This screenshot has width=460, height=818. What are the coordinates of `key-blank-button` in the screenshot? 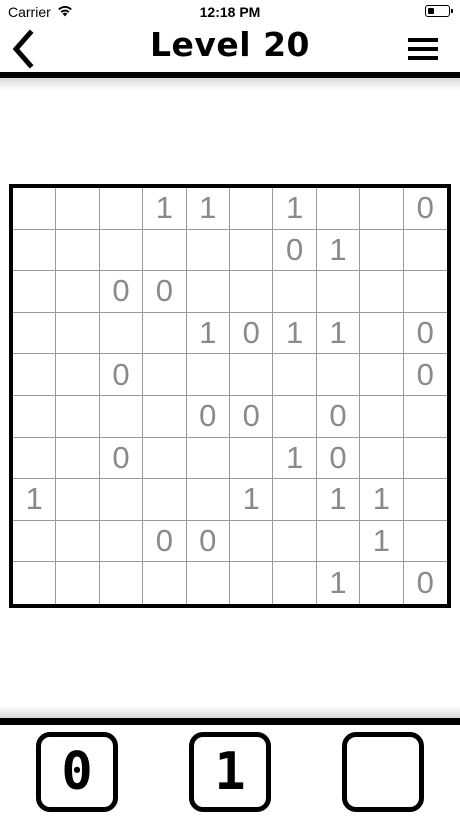 It's located at (383, 772).